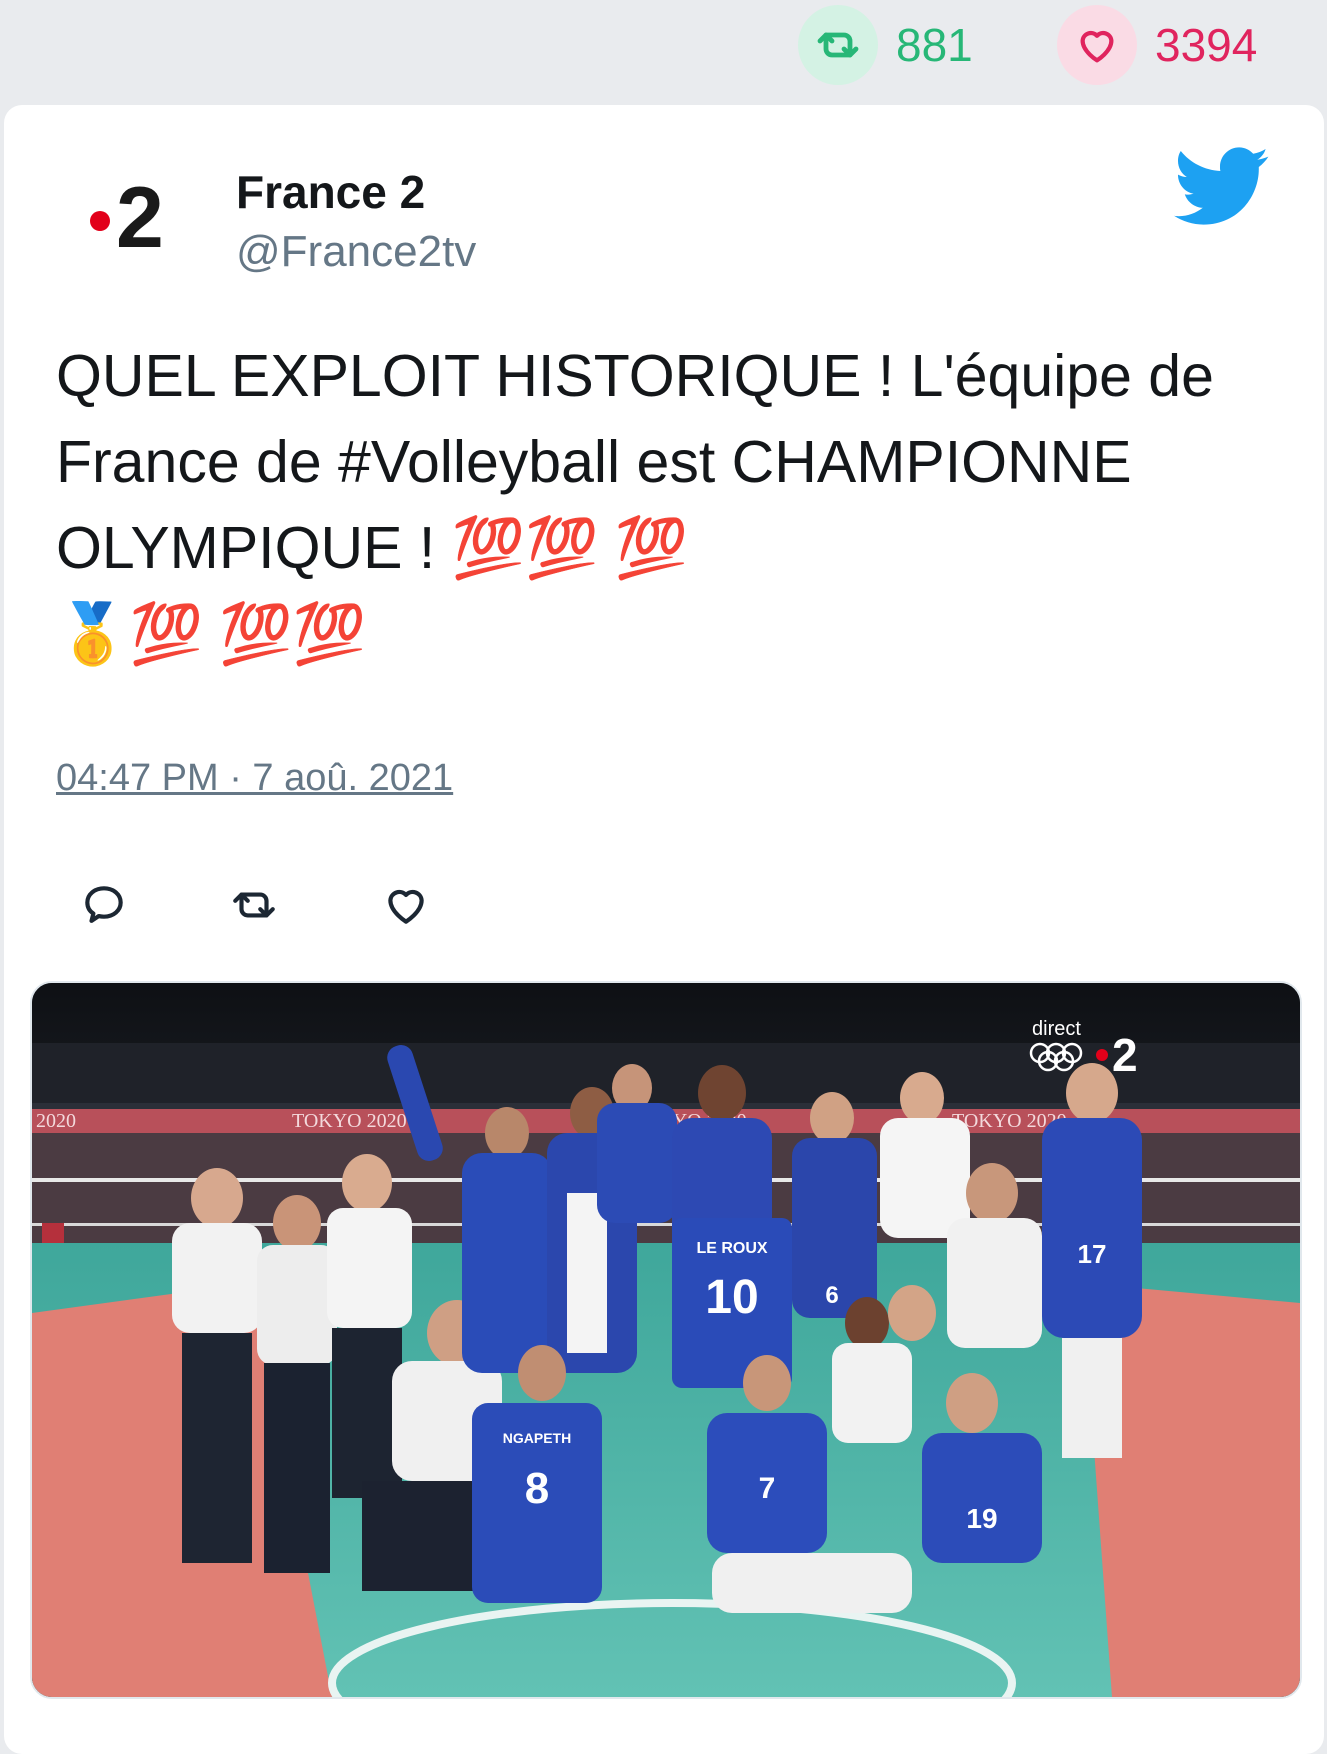  I want to click on like-stat: 3394, so click(1157, 45).